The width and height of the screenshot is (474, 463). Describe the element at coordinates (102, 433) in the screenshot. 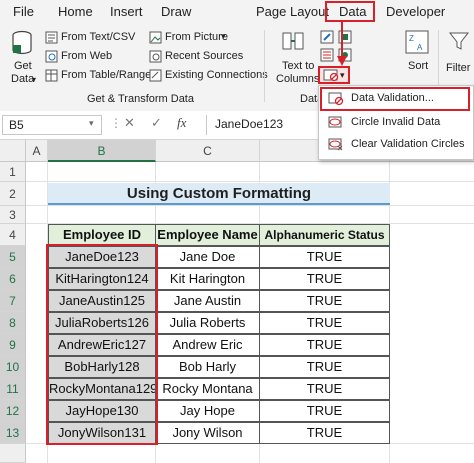

I see `cell-employee-id: JonyWilson131` at that location.